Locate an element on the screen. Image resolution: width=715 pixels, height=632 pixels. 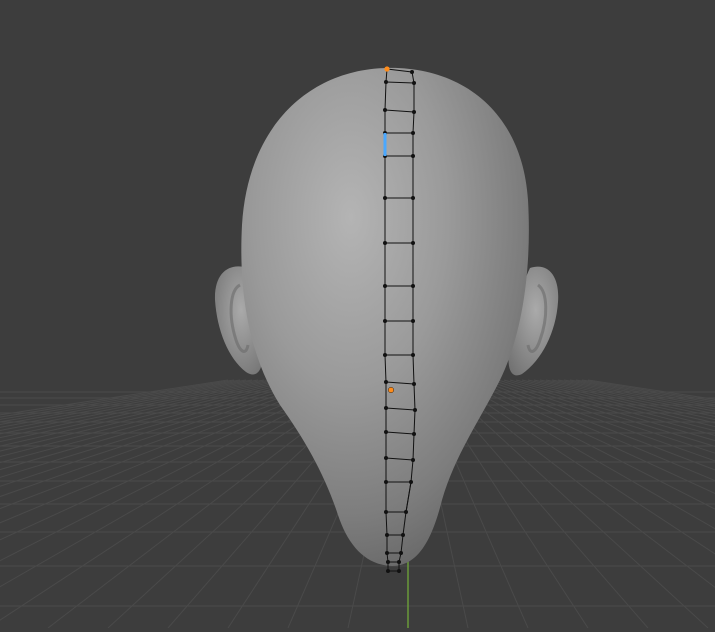
selected-vertex-top is located at coordinates (387, 69).